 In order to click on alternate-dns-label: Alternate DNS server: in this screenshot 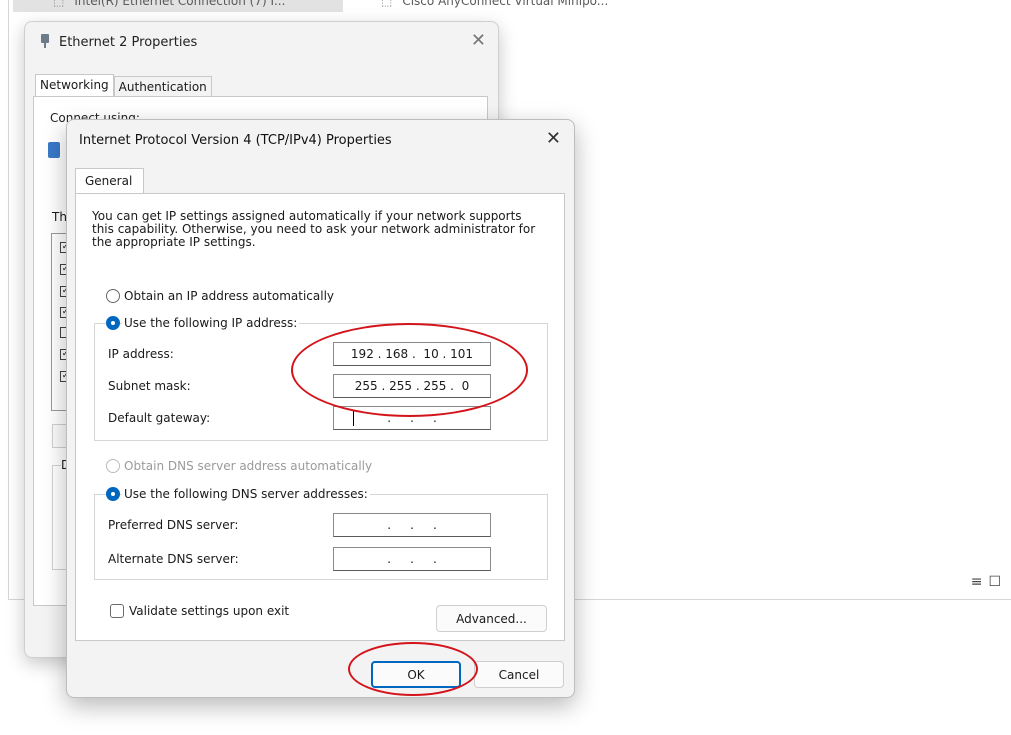, I will do `click(173, 559)`.